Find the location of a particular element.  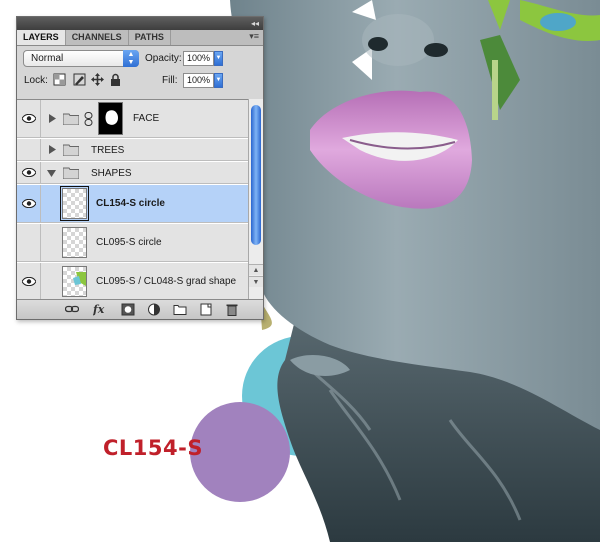

collapse-double-arrow-icon: ◂◂ is located at coordinates (255, 23).